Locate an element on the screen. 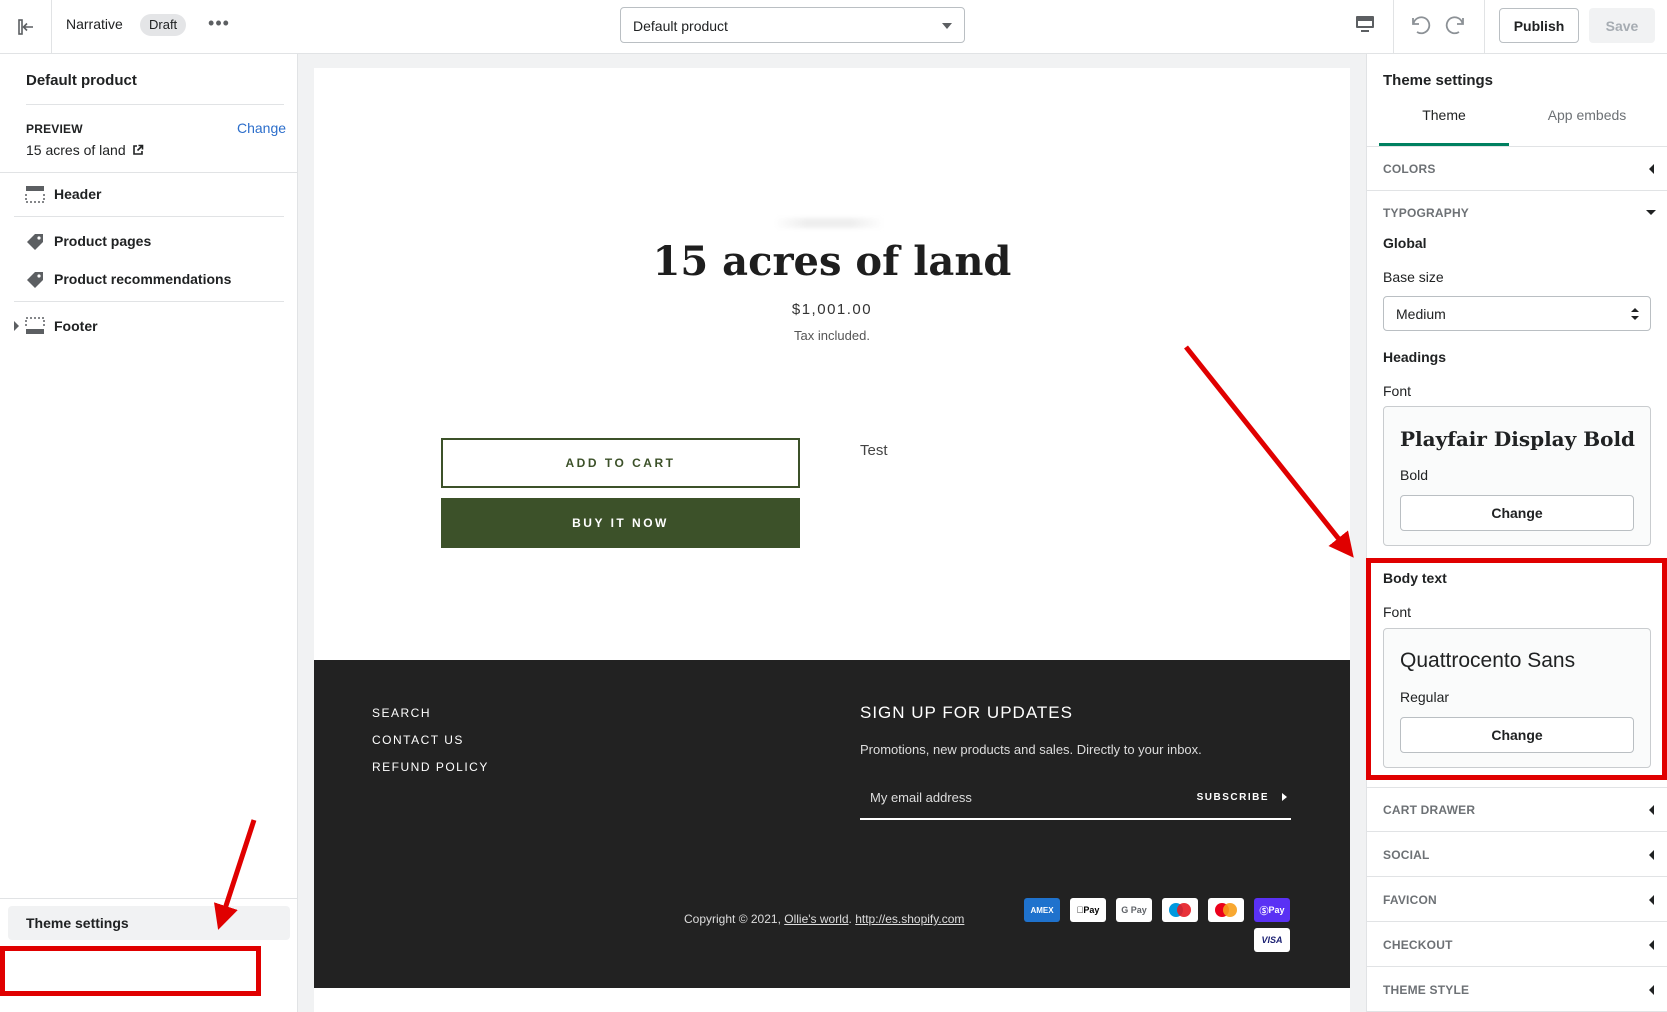 The width and height of the screenshot is (1667, 1012). base-size-select: Medium is located at coordinates (1517, 313).